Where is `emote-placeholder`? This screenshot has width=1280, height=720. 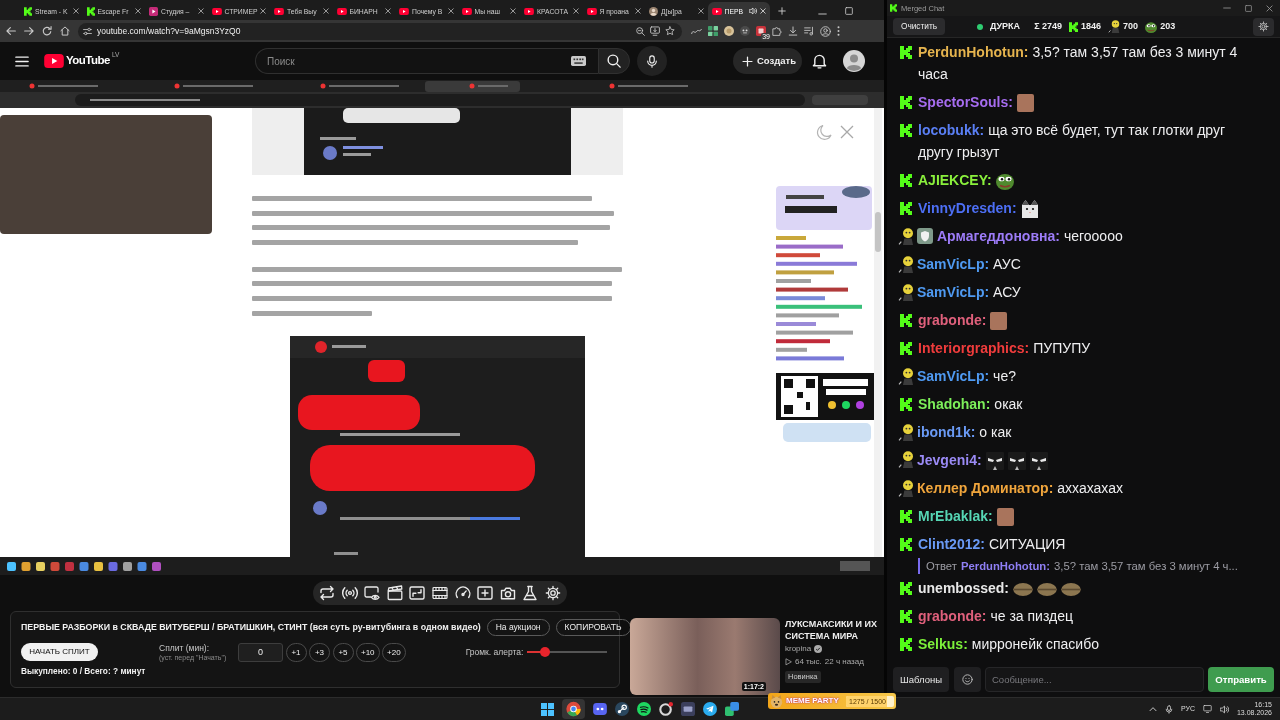
emote-placeholder is located at coordinates (999, 321).